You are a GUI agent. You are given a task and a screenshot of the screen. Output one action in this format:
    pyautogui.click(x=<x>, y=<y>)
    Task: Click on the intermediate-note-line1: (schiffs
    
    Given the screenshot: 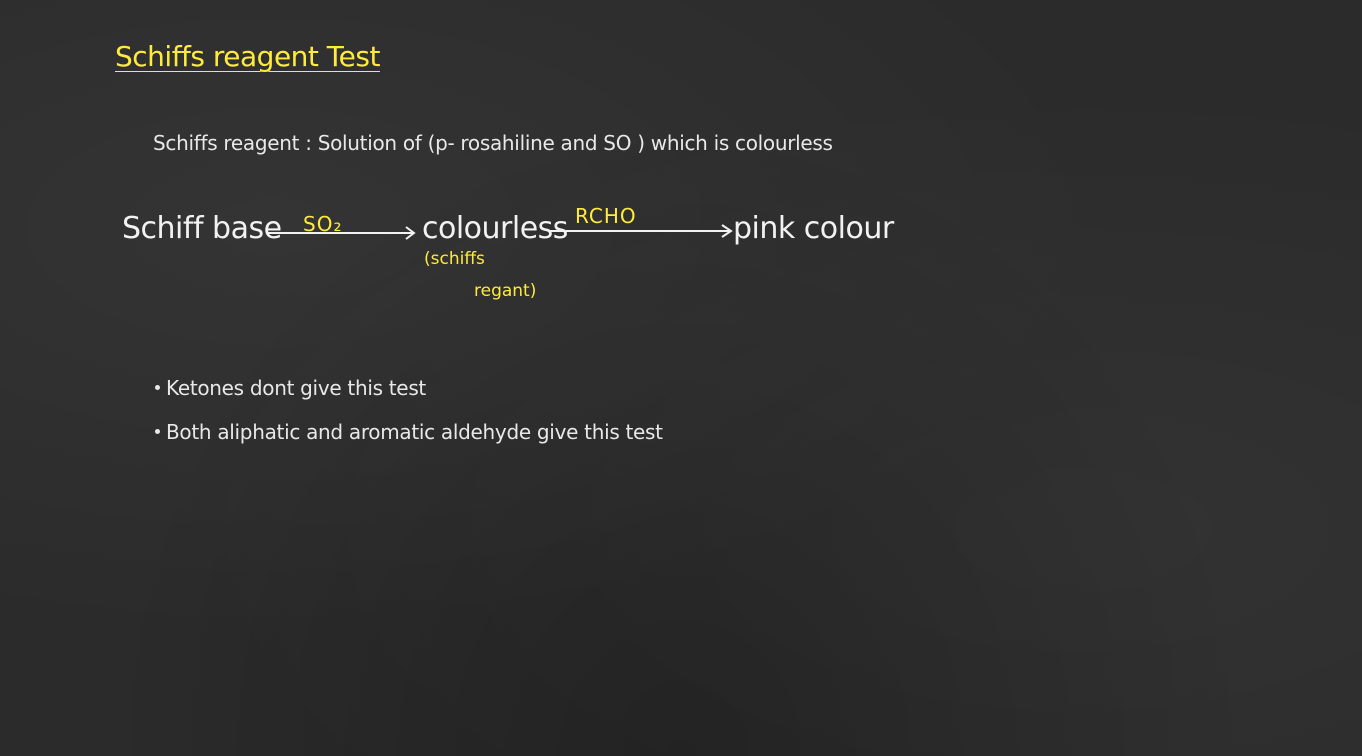 What is the action you would take?
    pyautogui.click(x=454, y=259)
    